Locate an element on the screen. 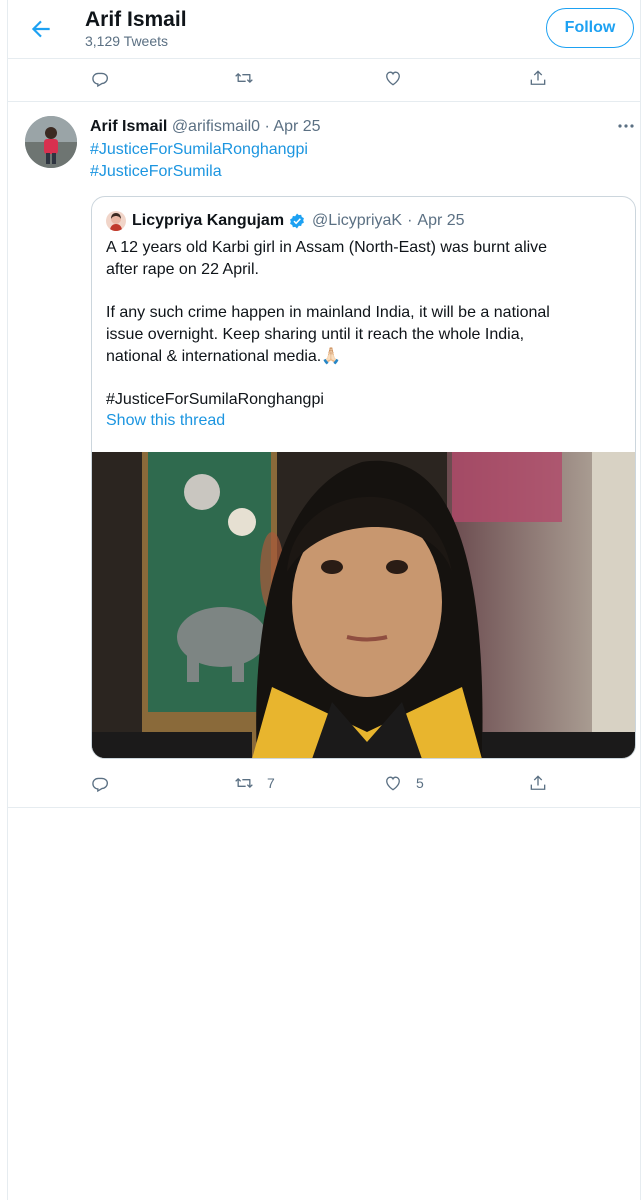  tweet-date: Apr 25 is located at coordinates (296, 126).